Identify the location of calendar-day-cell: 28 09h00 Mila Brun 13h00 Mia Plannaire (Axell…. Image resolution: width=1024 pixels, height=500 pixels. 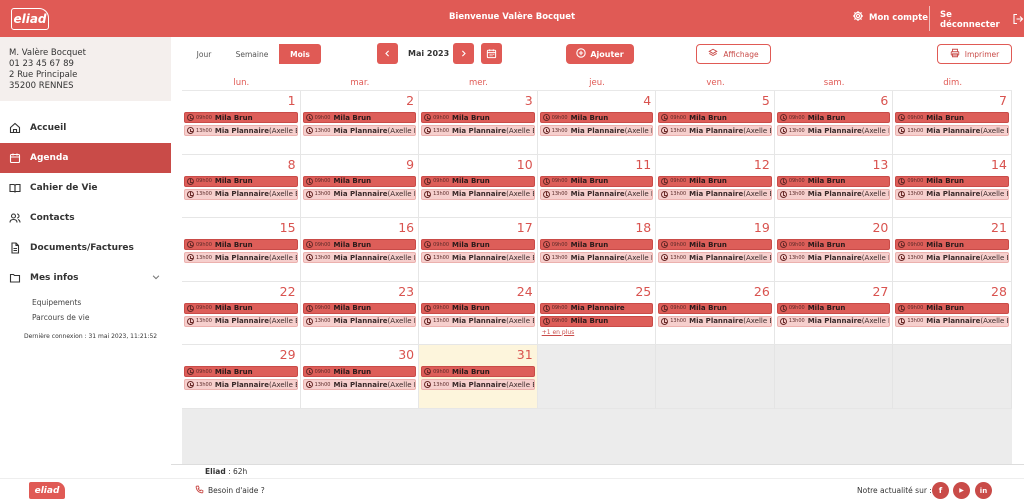
(952, 313).